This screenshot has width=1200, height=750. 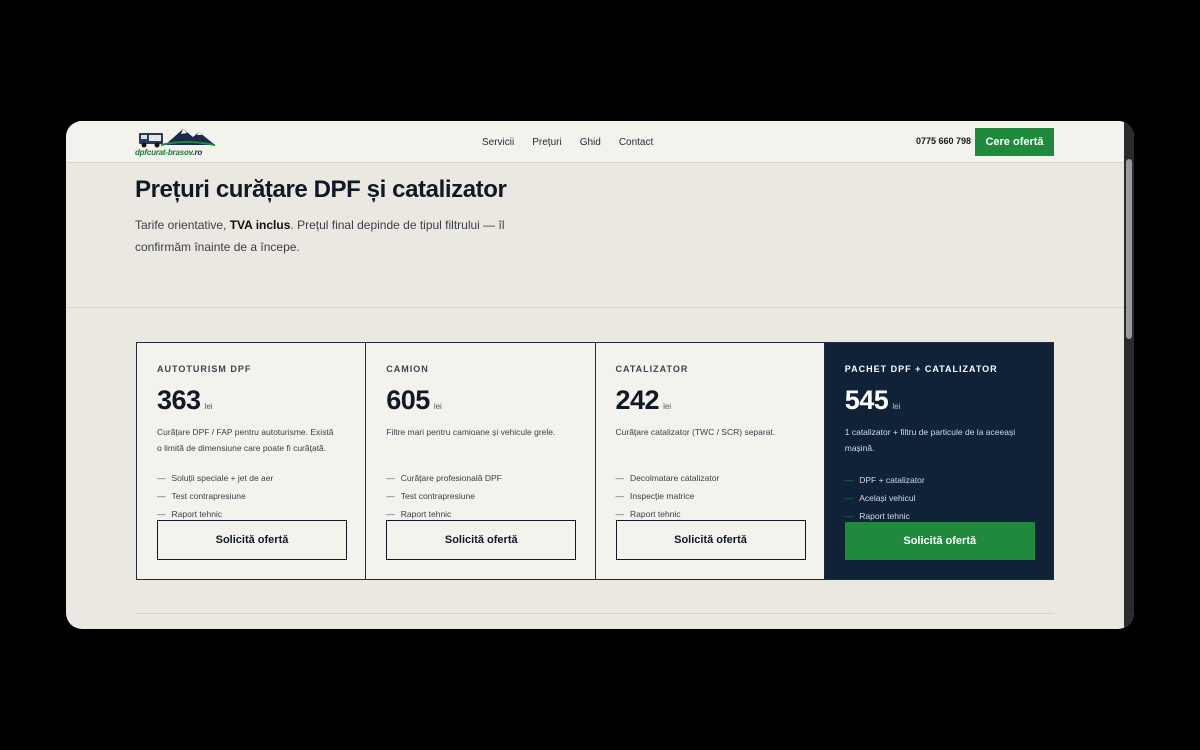 I want to click on nav-preturi: Prețuri, so click(x=546, y=142).